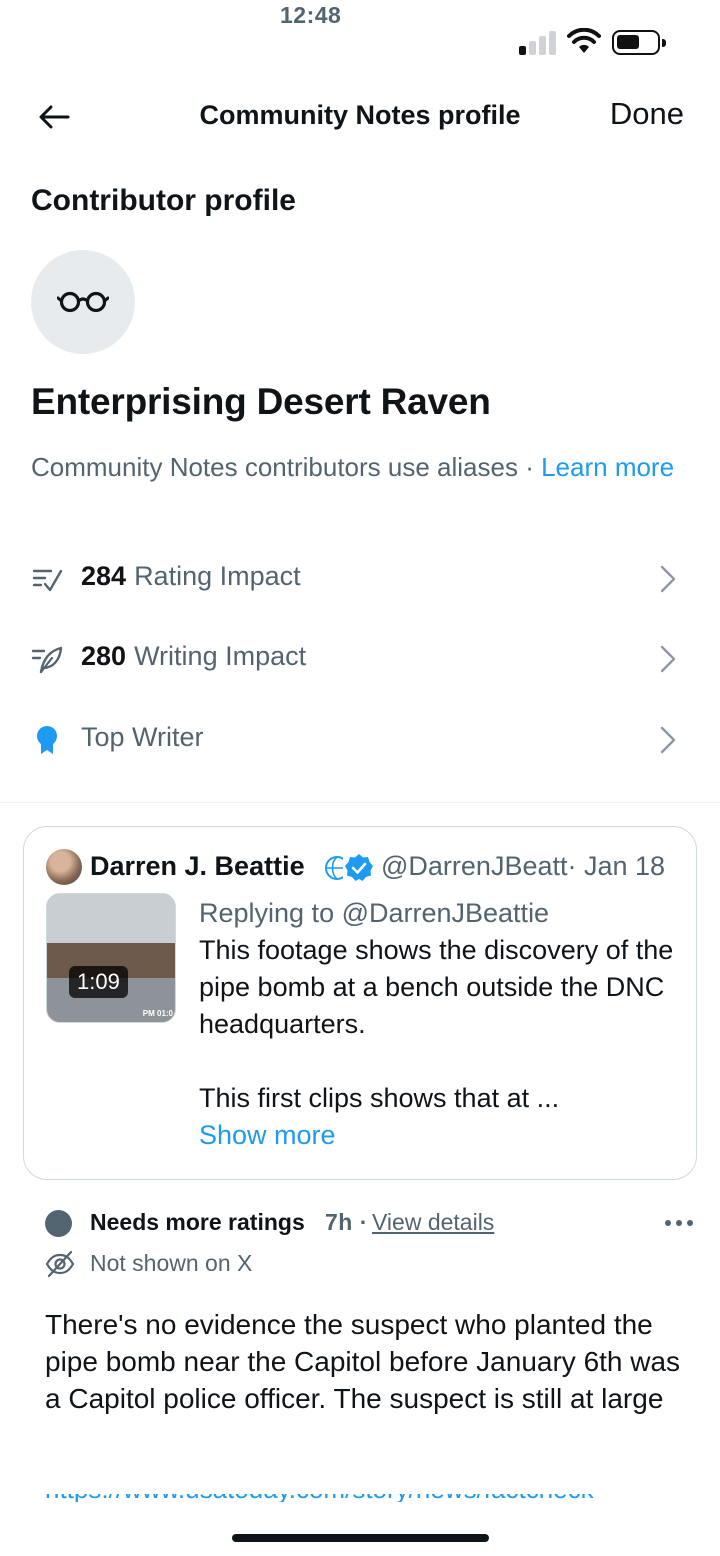 Image resolution: width=720 pixels, height=1556 pixels. Describe the element at coordinates (439, 913) in the screenshot. I see `replying-to: Replying to @DarrenJBeattie` at that location.